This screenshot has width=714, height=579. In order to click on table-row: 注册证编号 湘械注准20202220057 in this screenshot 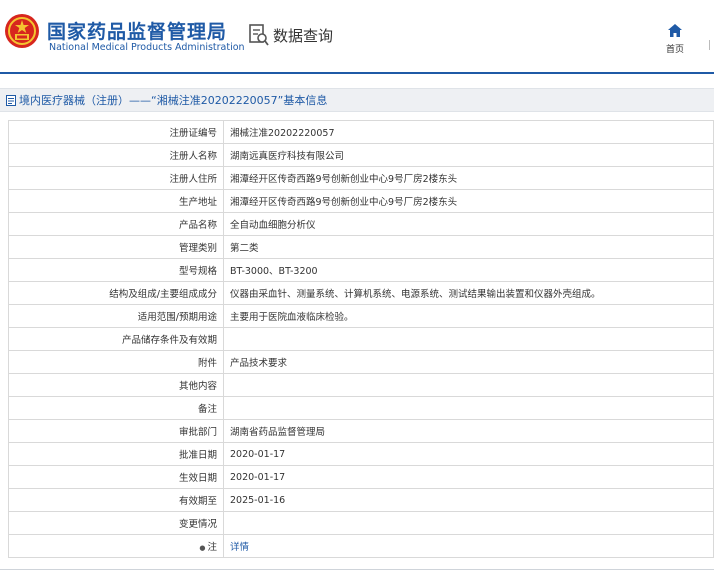, I will do `click(361, 132)`.